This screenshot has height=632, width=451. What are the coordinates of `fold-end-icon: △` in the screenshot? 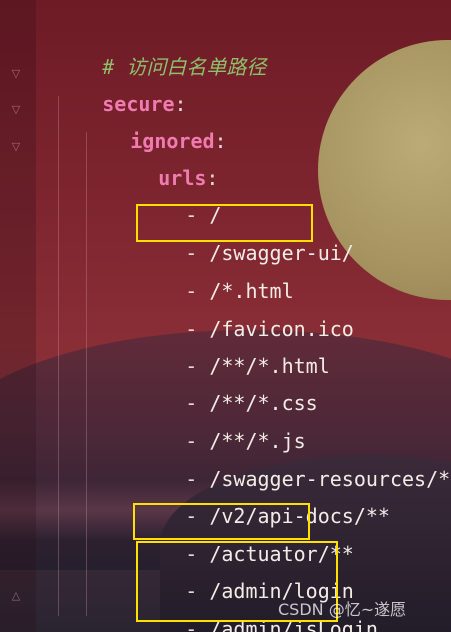 It's located at (16, 596).